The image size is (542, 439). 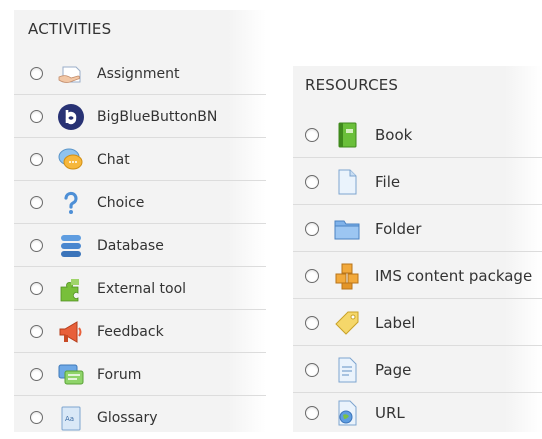 I want to click on resource-label: Folder, so click(x=398, y=228).